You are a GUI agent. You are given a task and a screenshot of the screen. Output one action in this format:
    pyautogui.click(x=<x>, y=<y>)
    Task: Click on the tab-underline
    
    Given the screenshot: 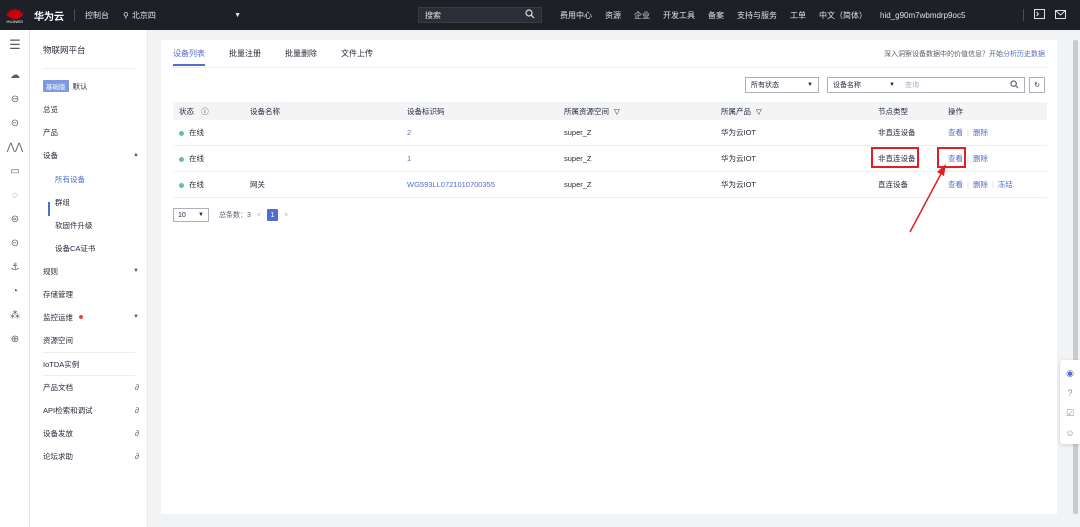 What is the action you would take?
    pyautogui.click(x=611, y=67)
    